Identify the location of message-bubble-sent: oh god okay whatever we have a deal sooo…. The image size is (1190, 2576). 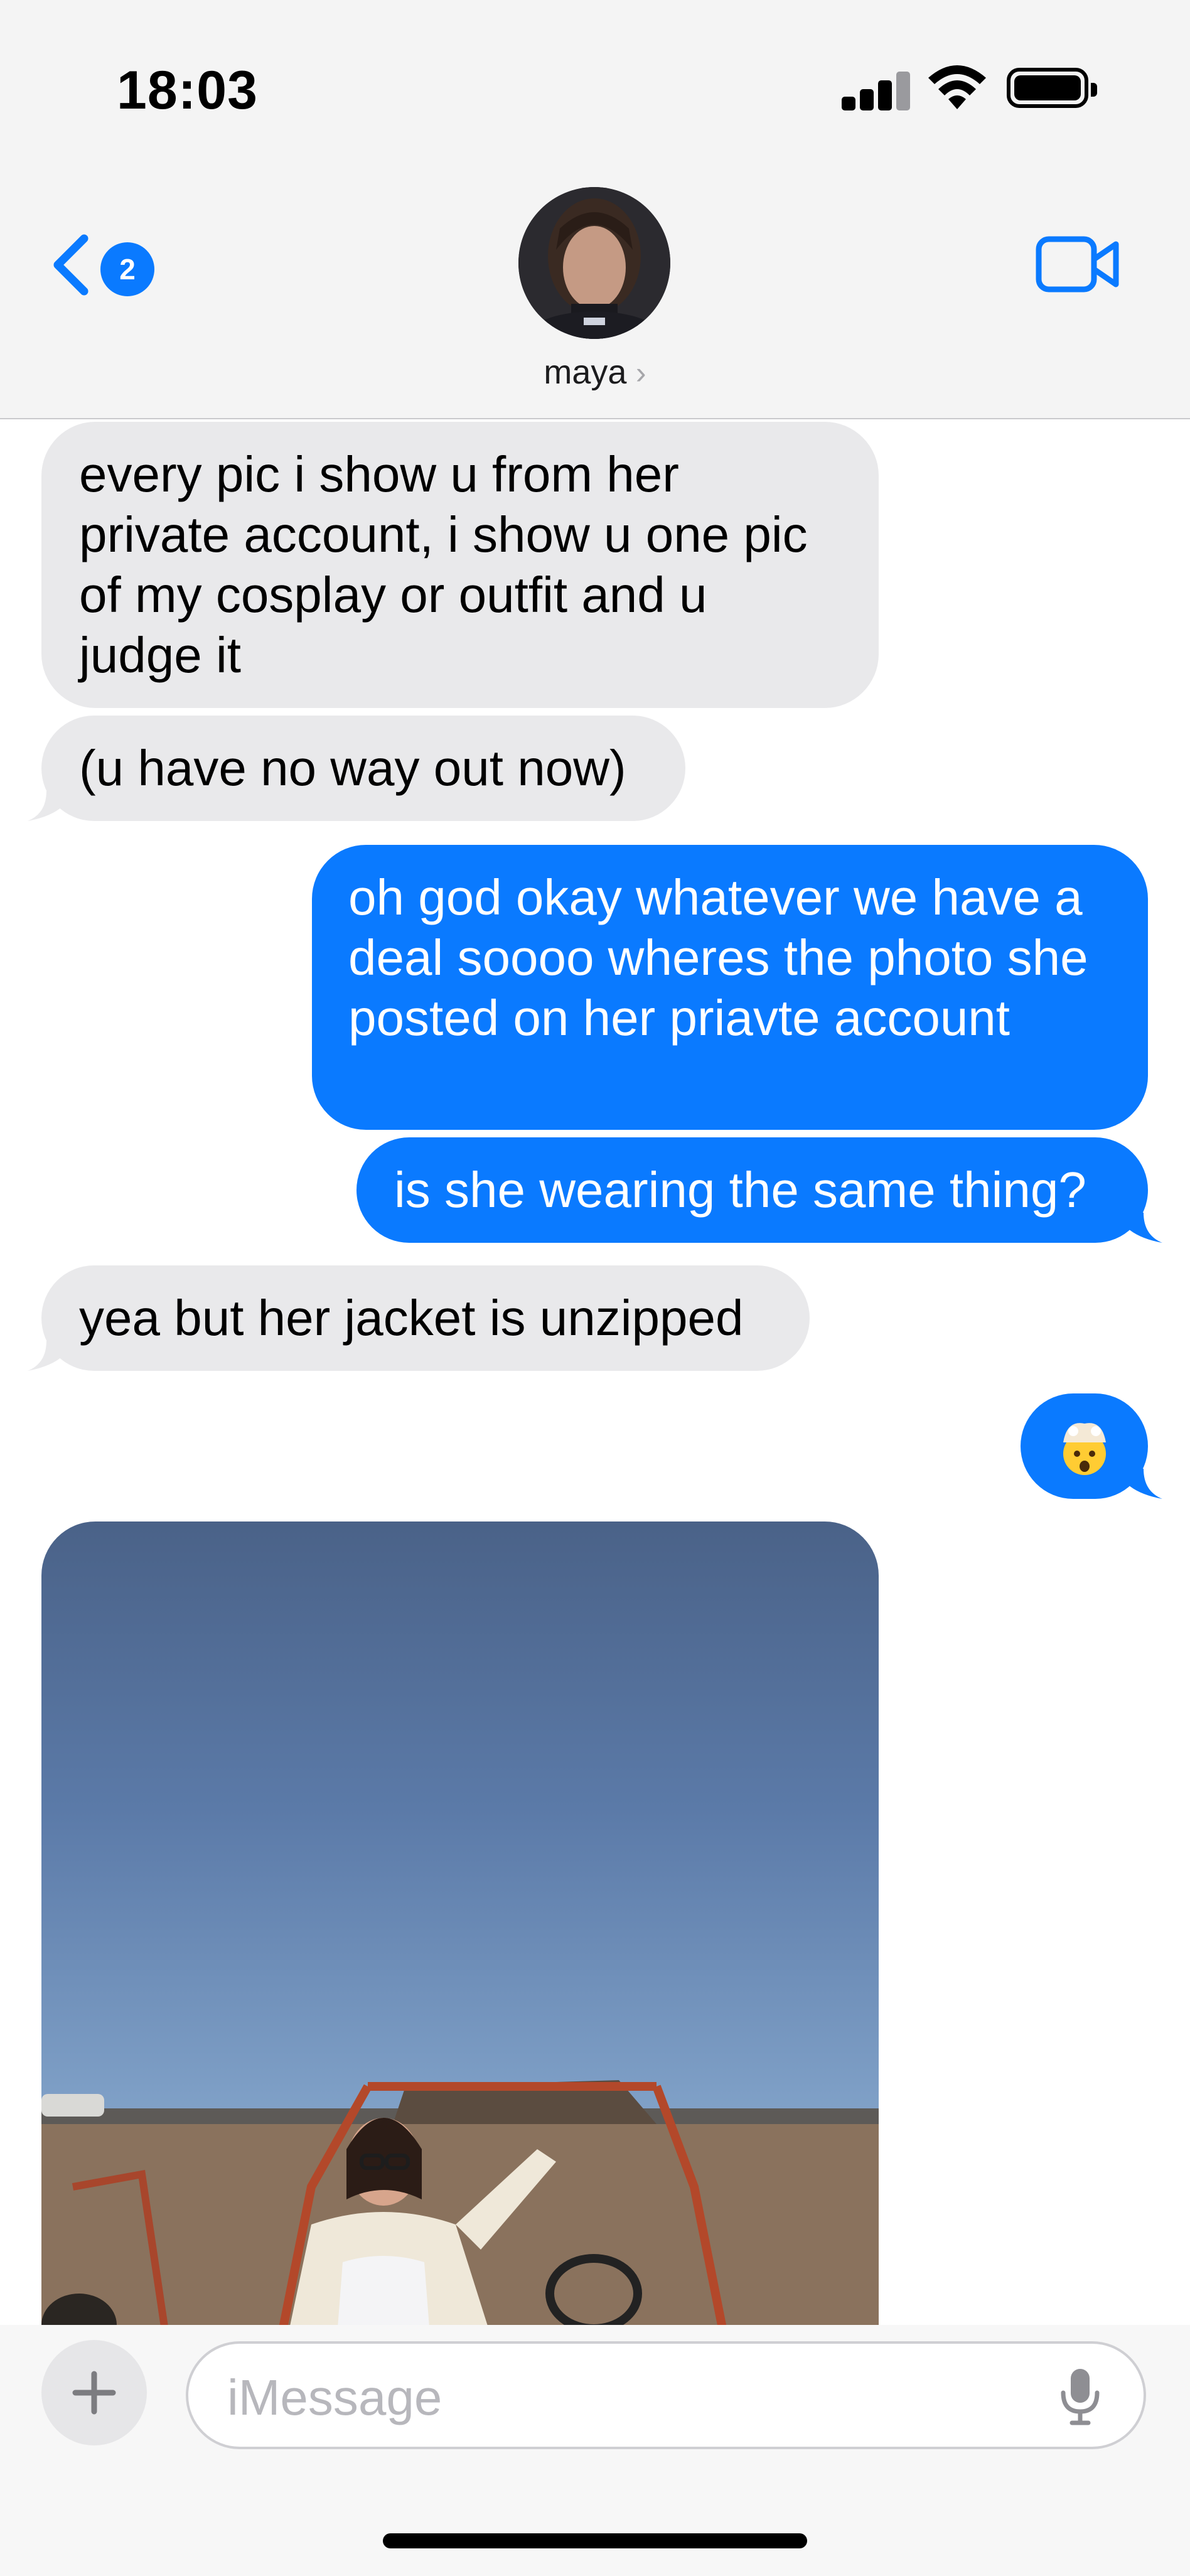
(730, 987).